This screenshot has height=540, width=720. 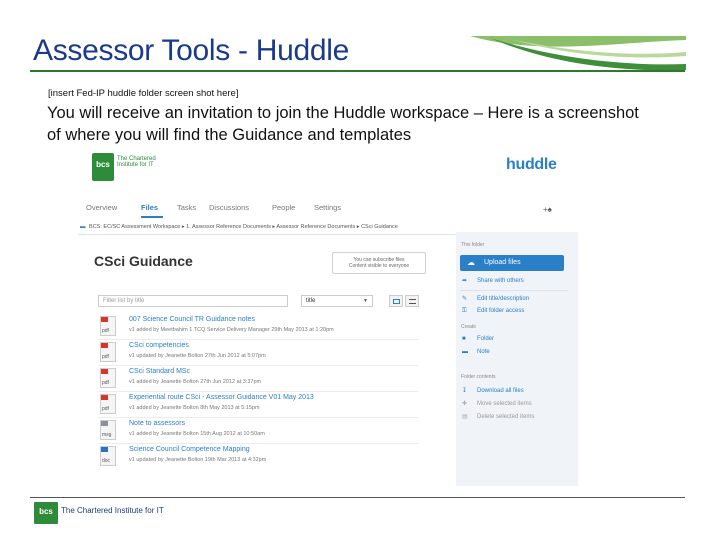 What do you see at coordinates (106, 461) in the screenshot?
I see `file-ext: doc` at bounding box center [106, 461].